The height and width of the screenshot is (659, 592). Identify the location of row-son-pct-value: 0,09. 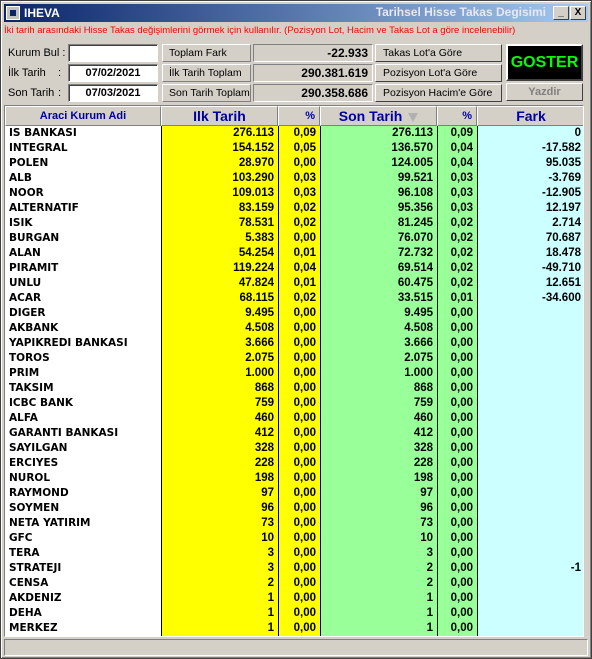
(461, 133).